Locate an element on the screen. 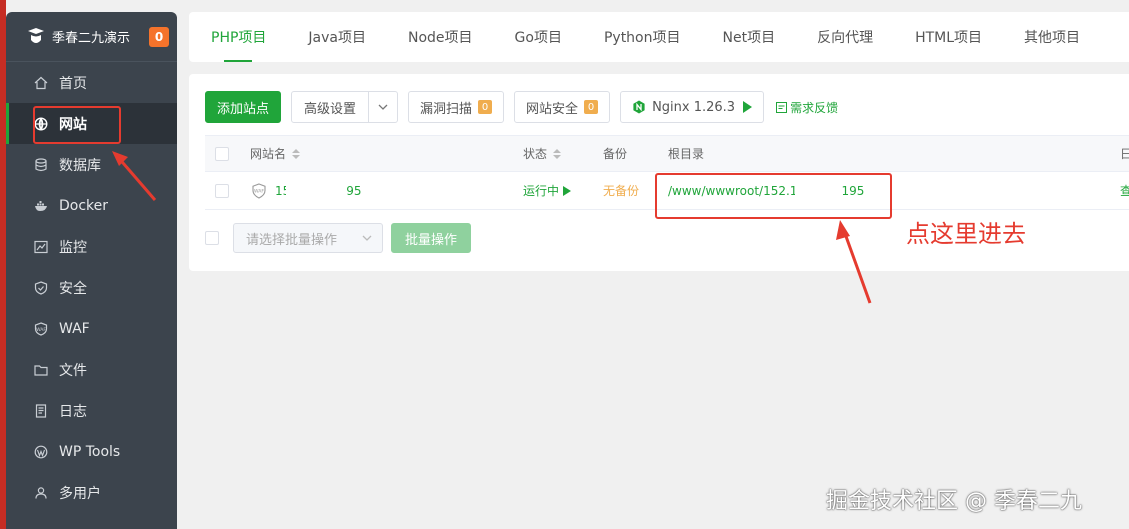 The width and height of the screenshot is (1129, 529). chevron-down-icon is located at coordinates (383, 107).